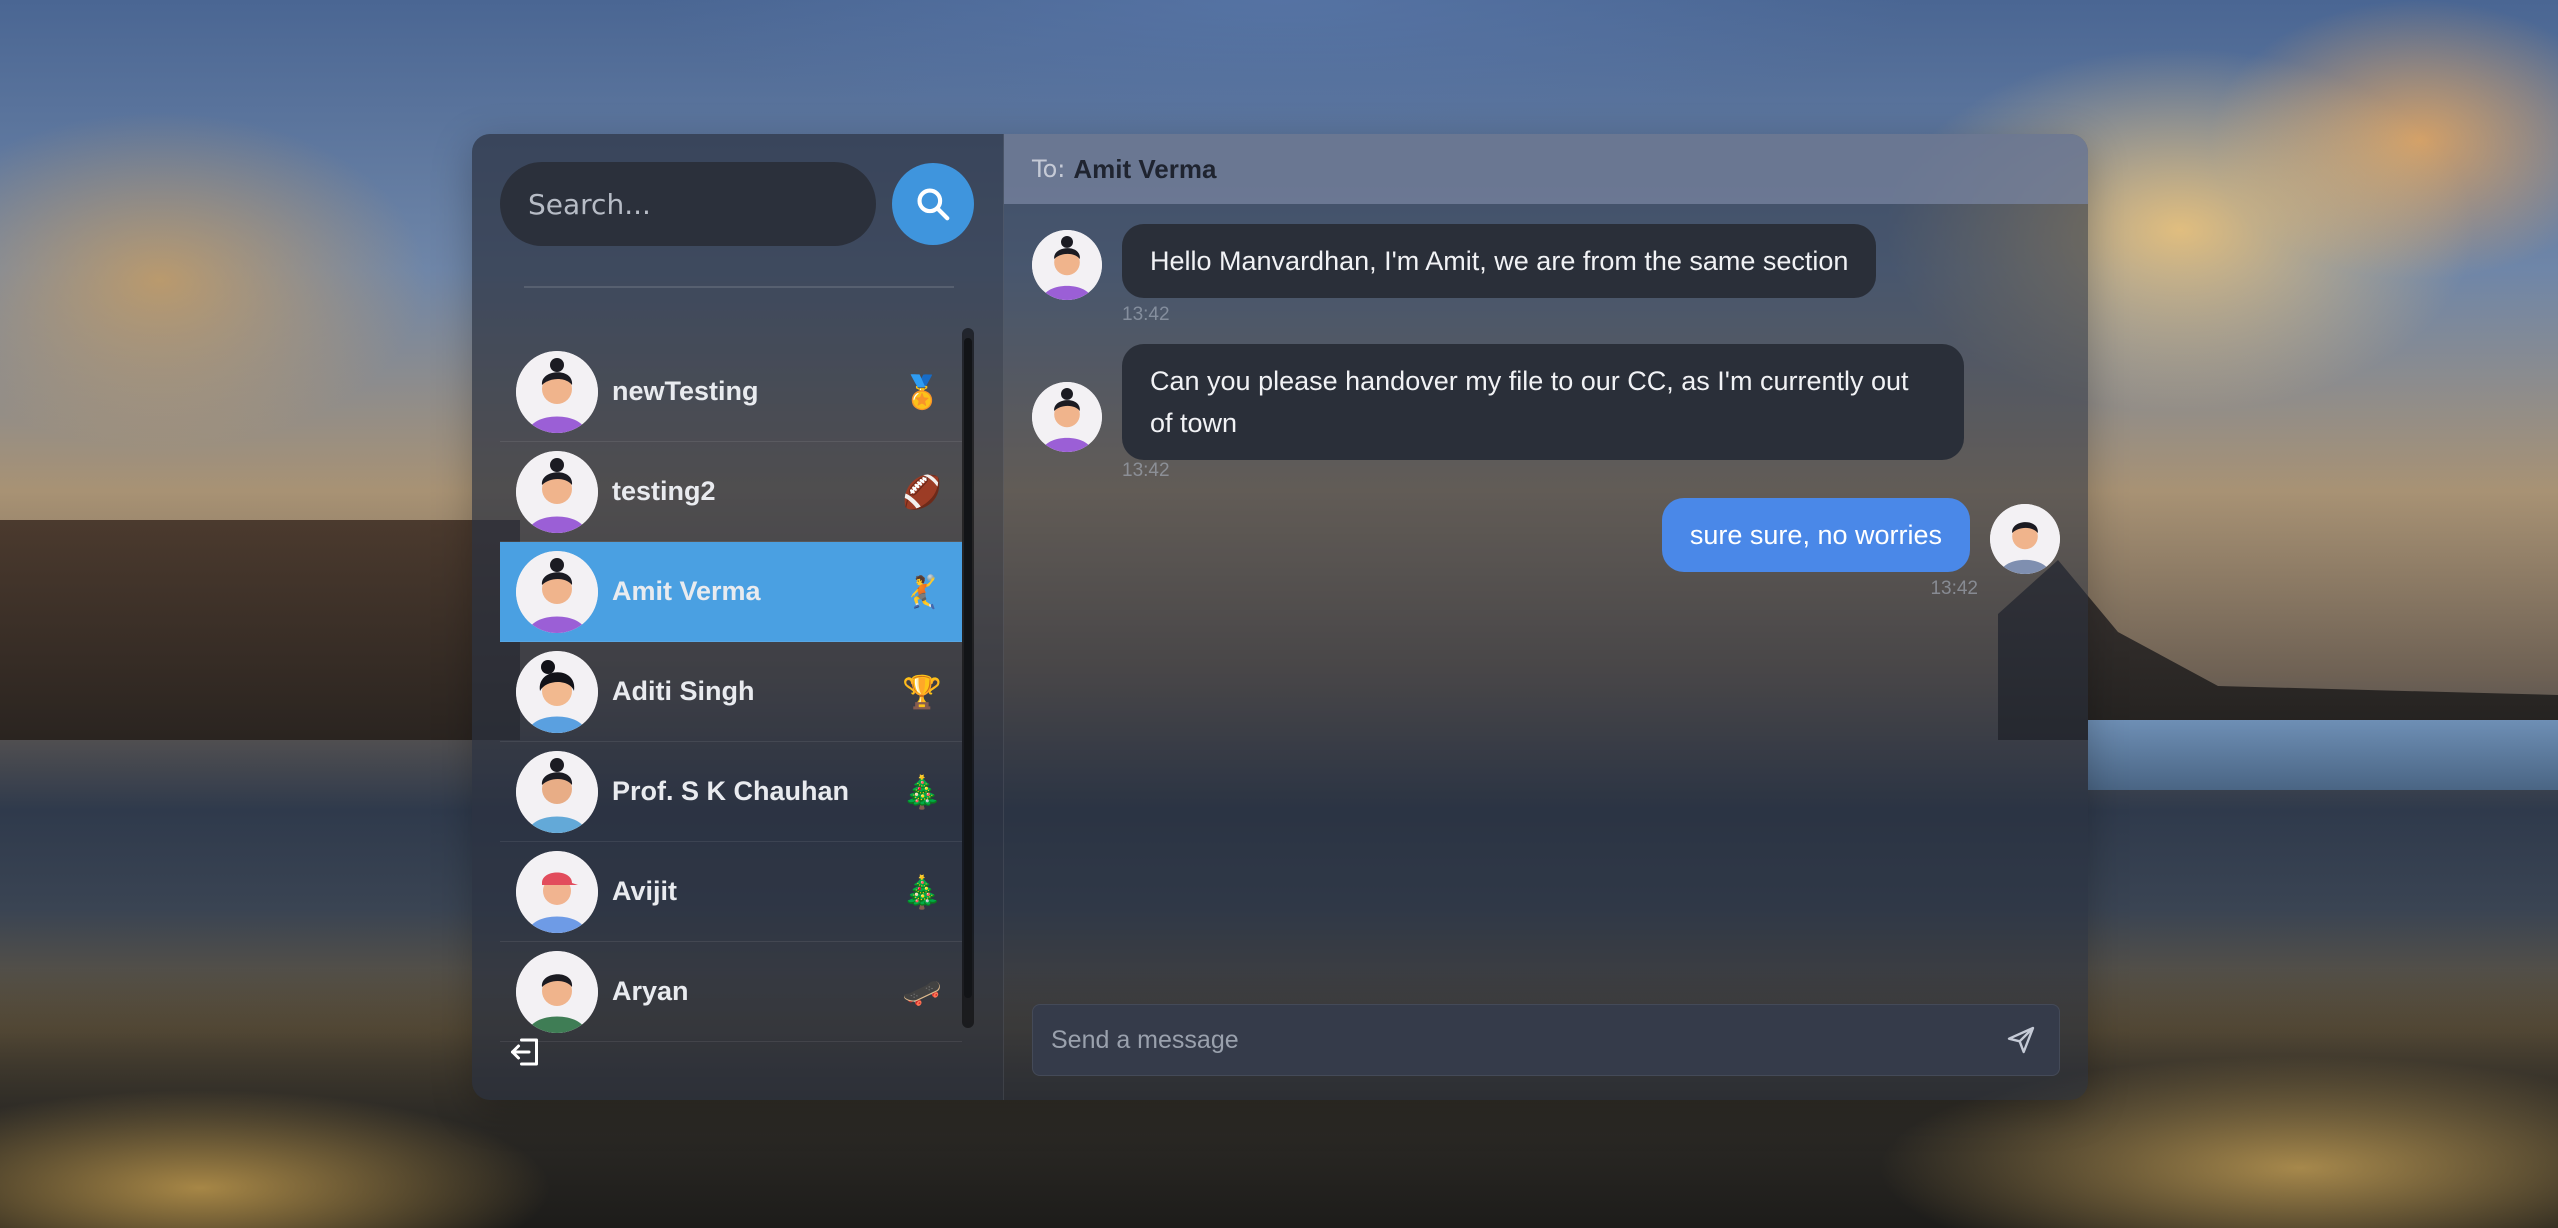 The height and width of the screenshot is (1228, 2558). What do you see at coordinates (731, 992) in the screenshot?
I see `contact-item-aryan: Aryan 🛹` at bounding box center [731, 992].